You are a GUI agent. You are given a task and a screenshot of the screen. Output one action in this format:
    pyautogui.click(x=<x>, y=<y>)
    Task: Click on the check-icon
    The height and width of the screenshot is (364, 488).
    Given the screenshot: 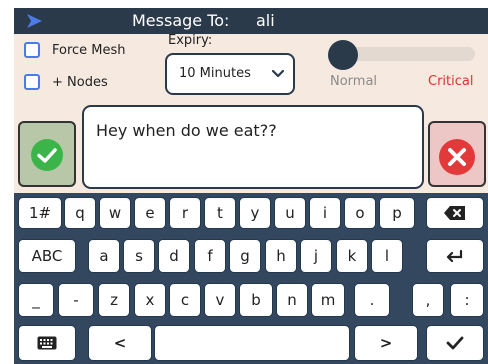 What is the action you would take?
    pyautogui.click(x=47, y=155)
    